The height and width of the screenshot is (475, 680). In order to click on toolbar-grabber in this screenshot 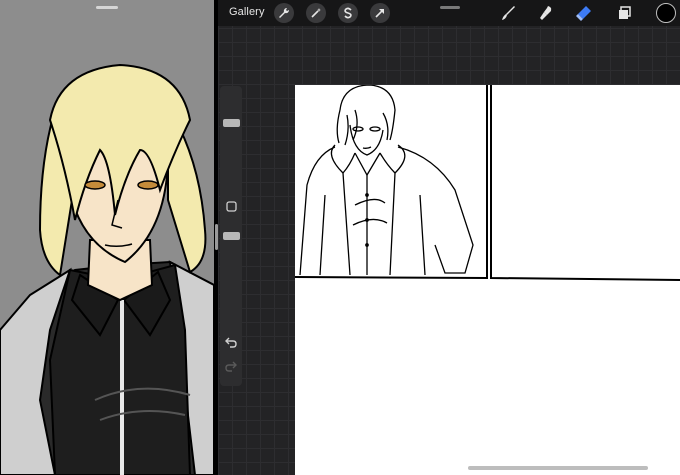, I will do `click(450, 7)`.